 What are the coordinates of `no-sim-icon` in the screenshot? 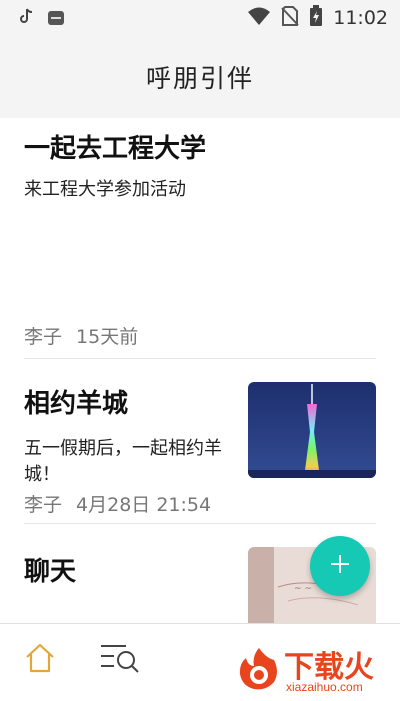 It's located at (290, 18).